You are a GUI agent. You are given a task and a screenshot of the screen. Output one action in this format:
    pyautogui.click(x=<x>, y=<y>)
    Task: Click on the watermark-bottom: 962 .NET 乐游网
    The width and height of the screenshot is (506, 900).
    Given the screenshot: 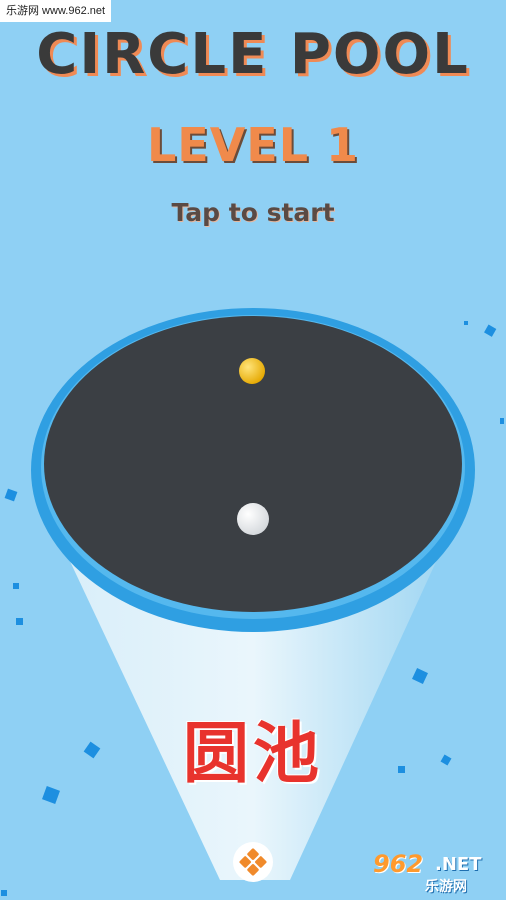 What is the action you would take?
    pyautogui.click(x=433, y=873)
    